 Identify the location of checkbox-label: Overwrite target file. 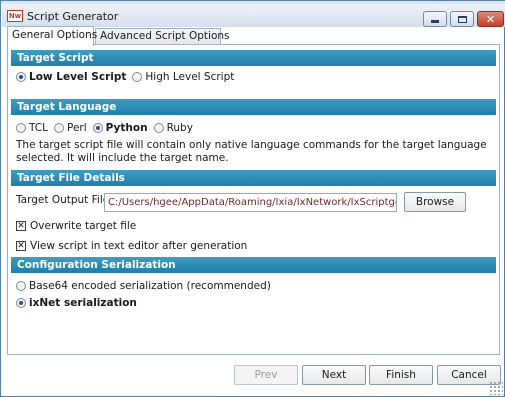
(83, 226).